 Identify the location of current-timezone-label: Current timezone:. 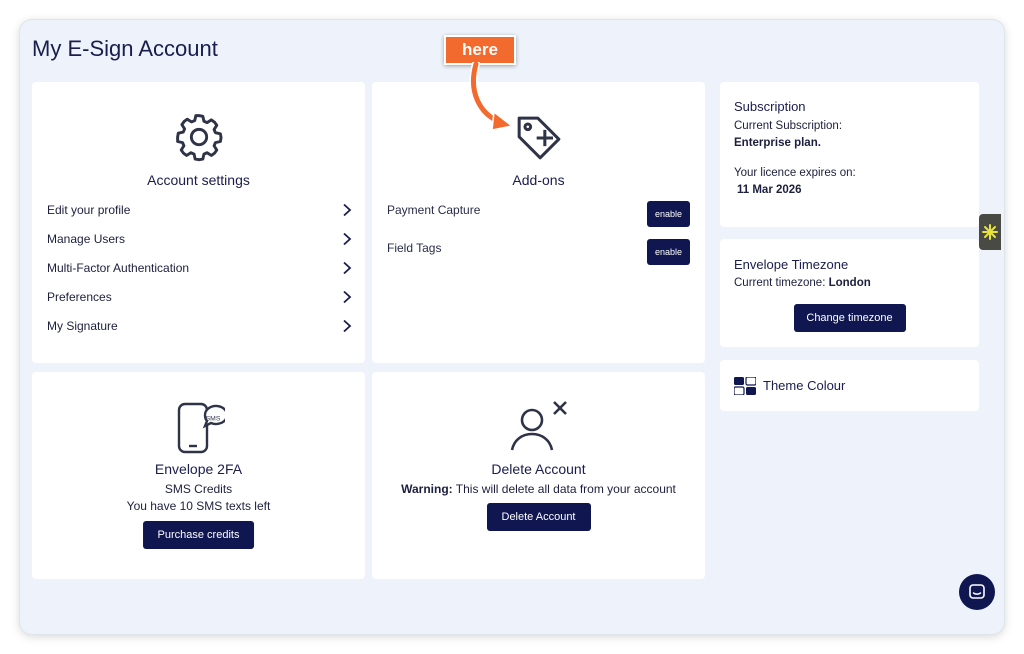
(780, 283).